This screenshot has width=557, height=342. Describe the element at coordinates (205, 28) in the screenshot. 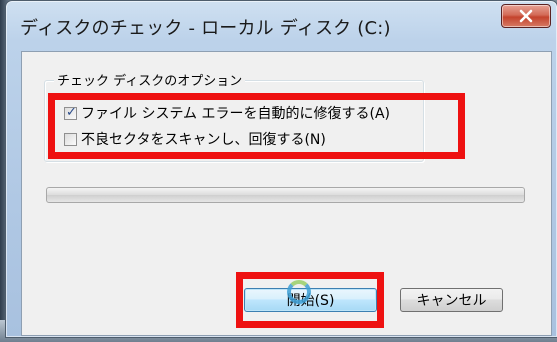

I see `window-title: ディスクのチェック - ローカル ディスク (C:)` at that location.